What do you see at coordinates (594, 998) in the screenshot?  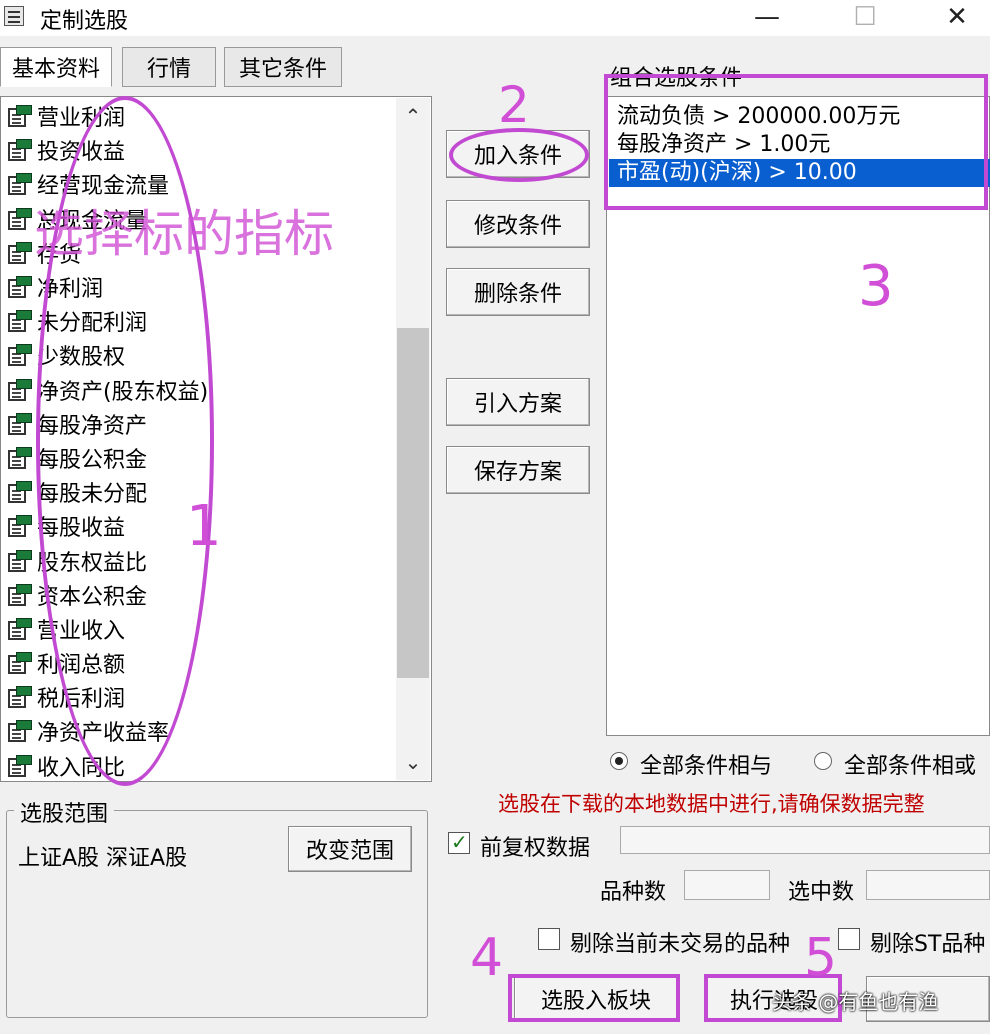 I see `annotation-rect-to-block` at bounding box center [594, 998].